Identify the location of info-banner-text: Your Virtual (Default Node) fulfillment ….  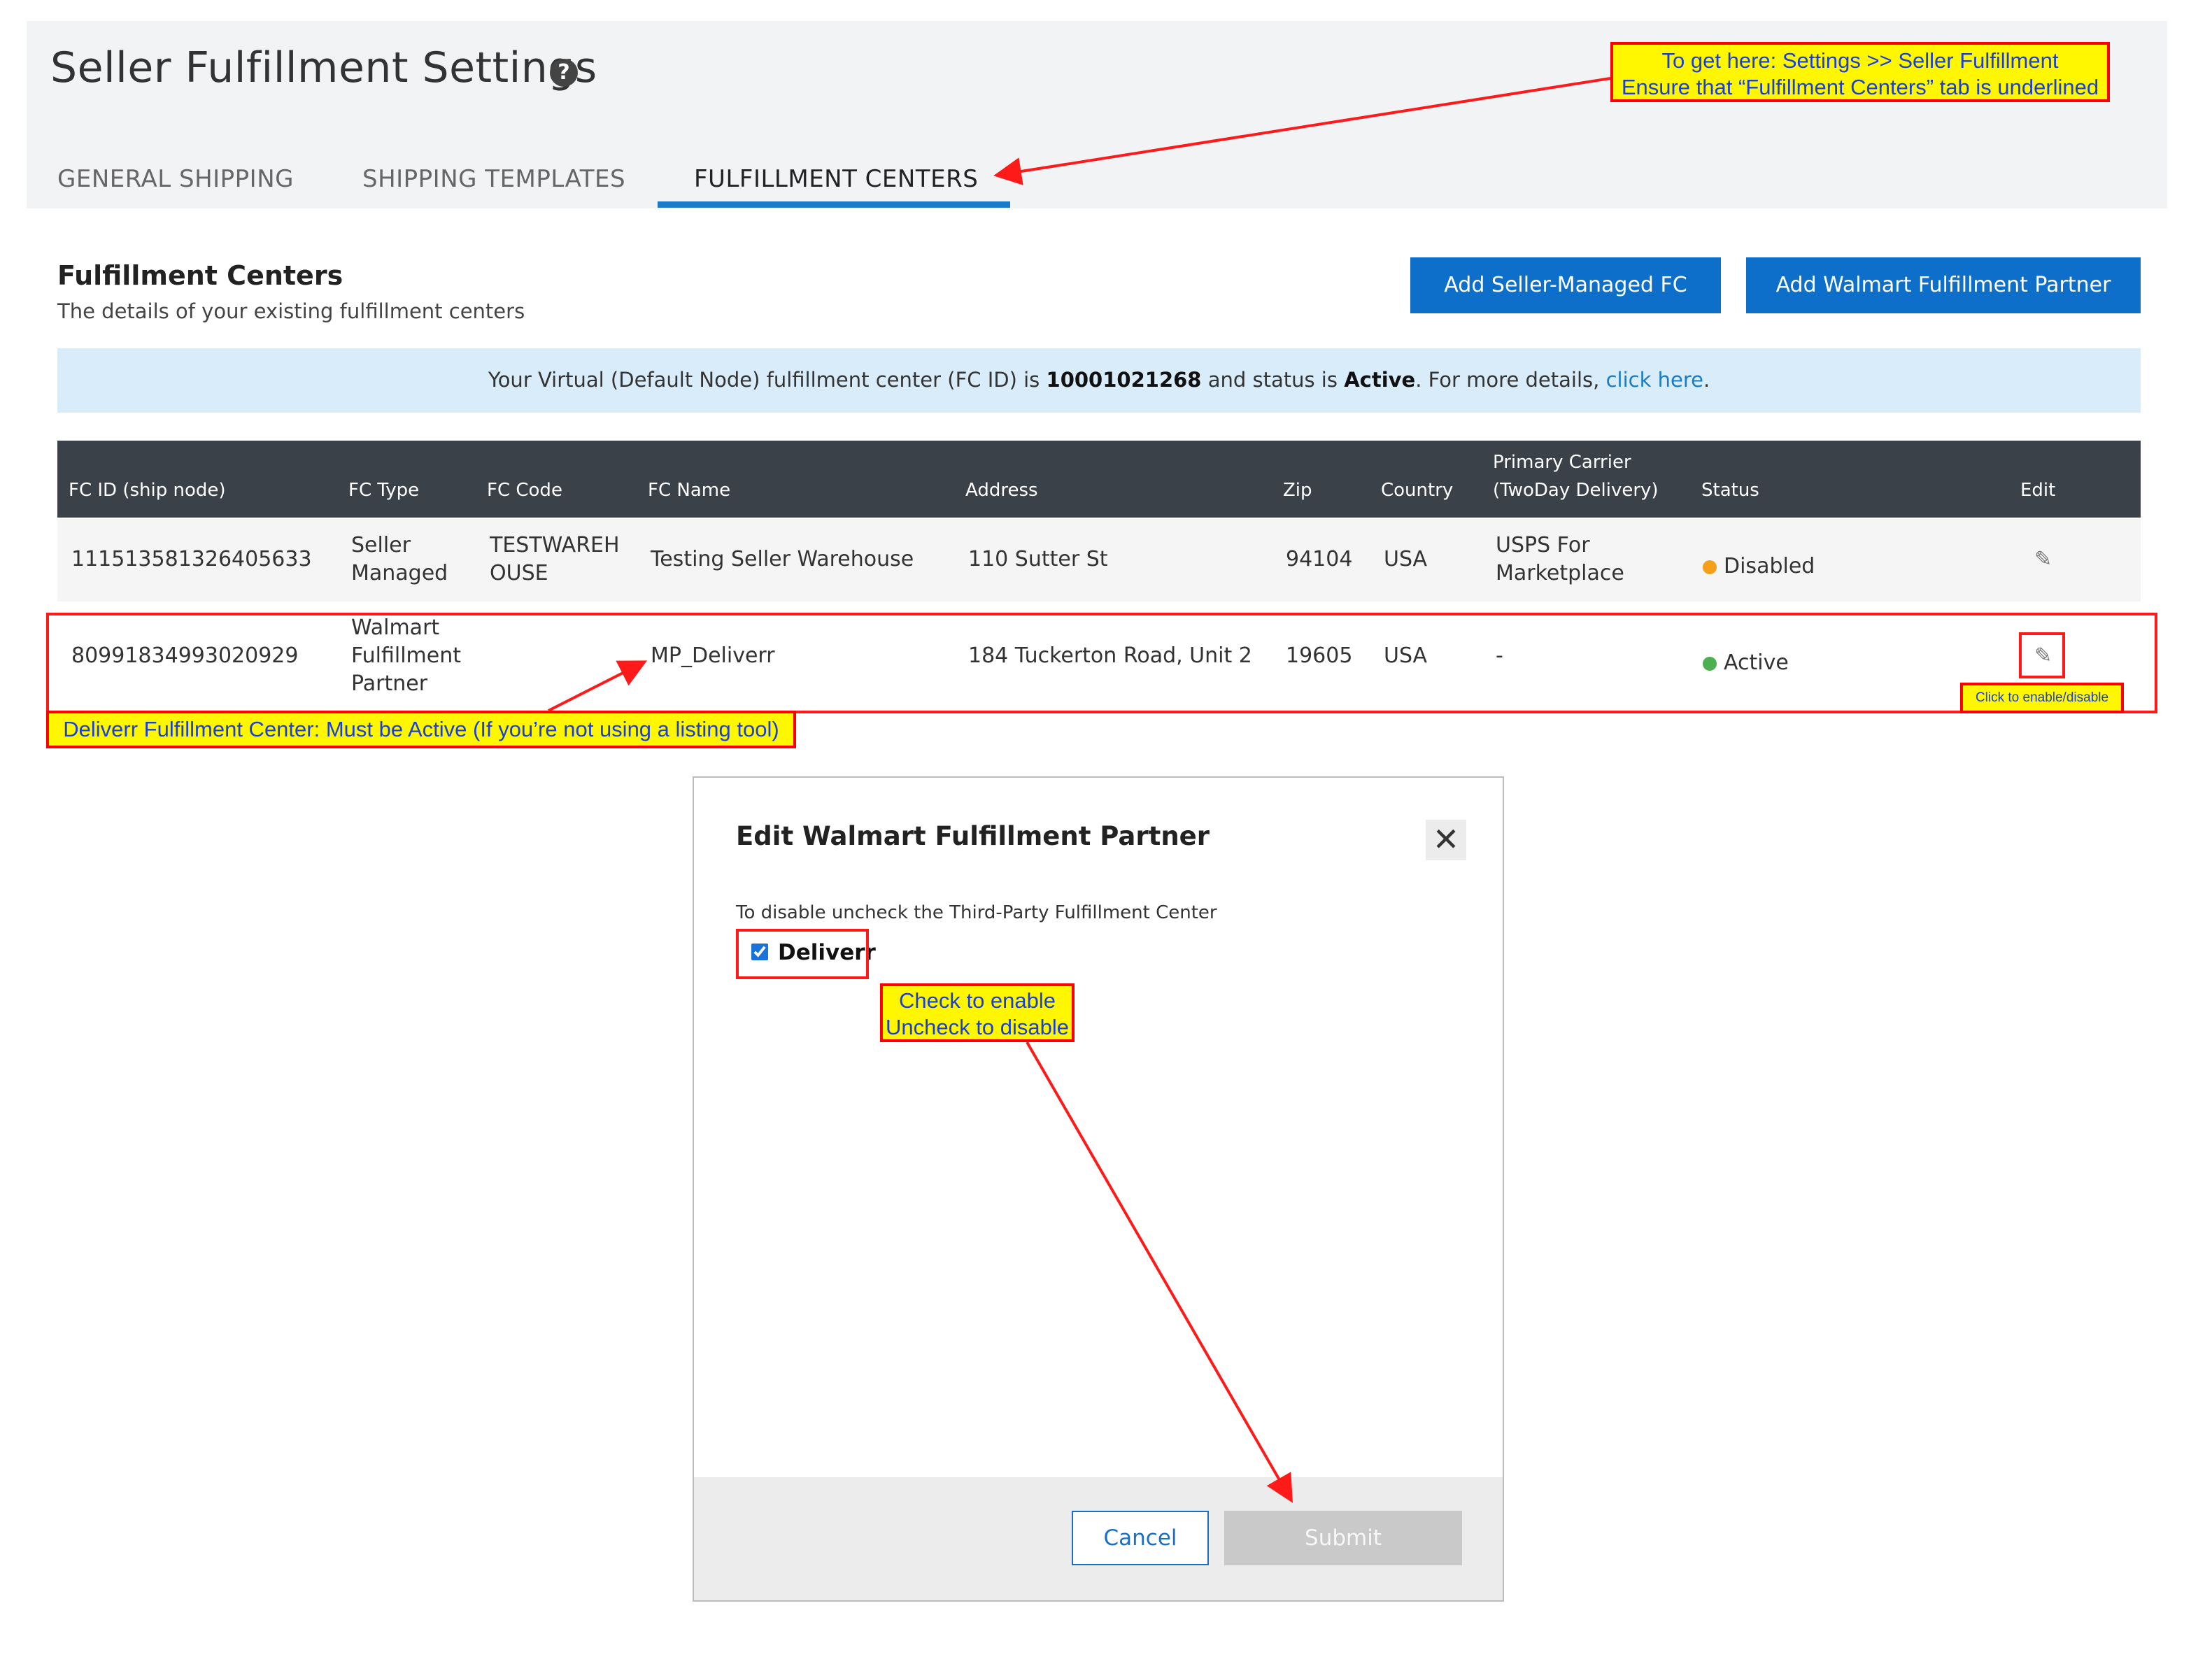
(1099, 380).